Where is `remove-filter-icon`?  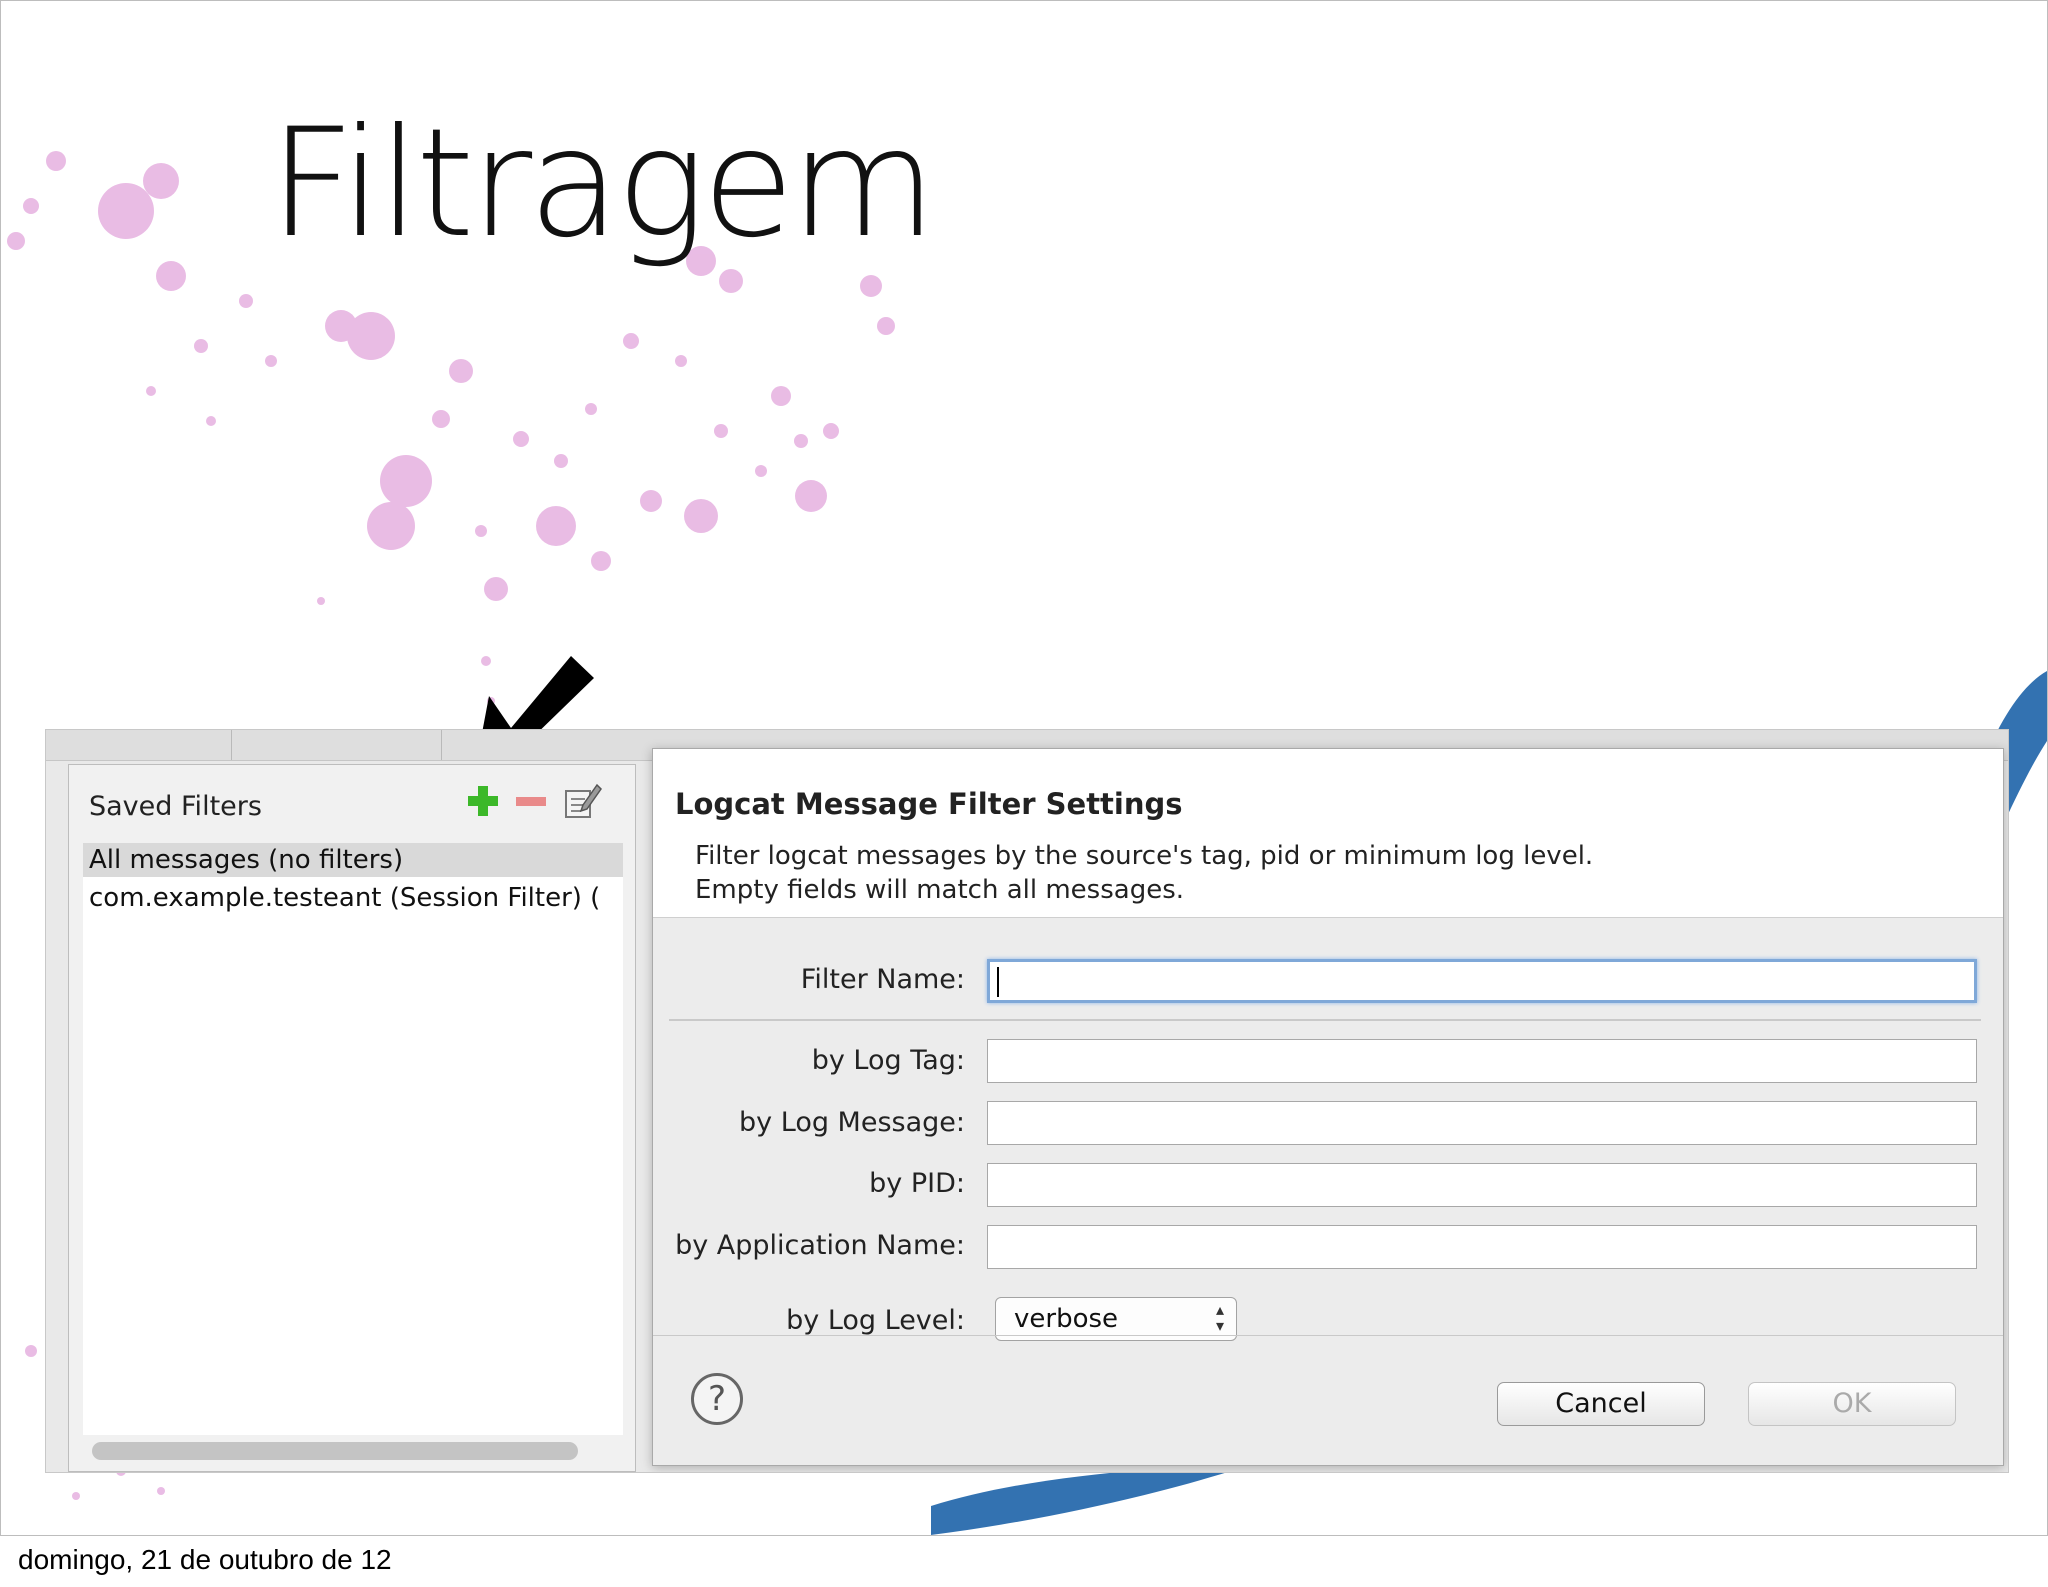 remove-filter-icon is located at coordinates (531, 801).